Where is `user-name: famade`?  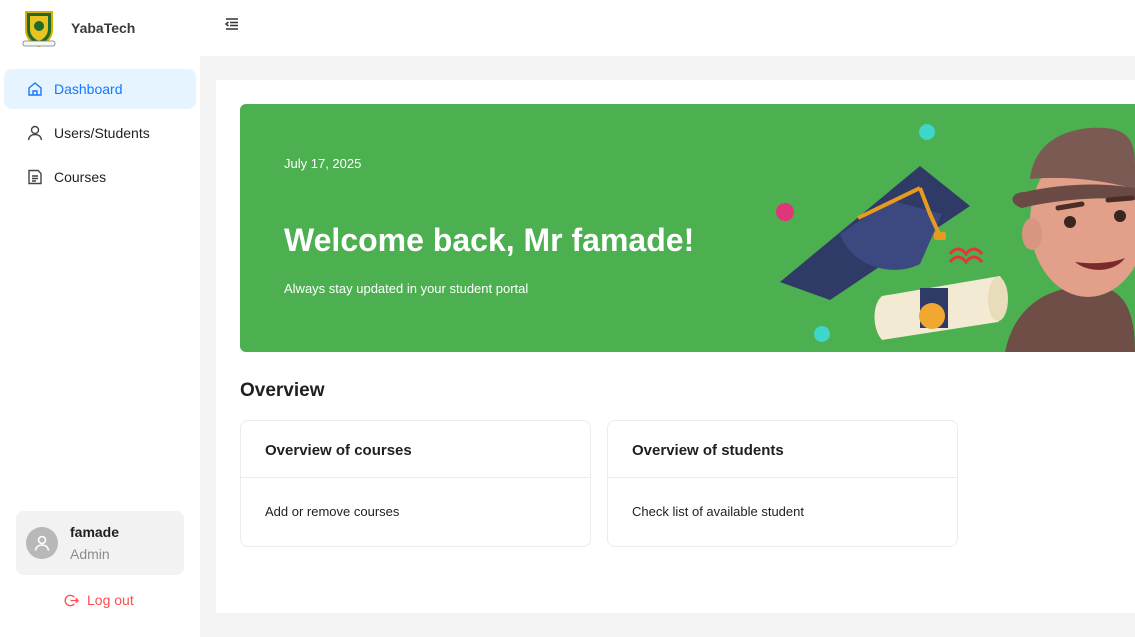
user-name: famade is located at coordinates (95, 532).